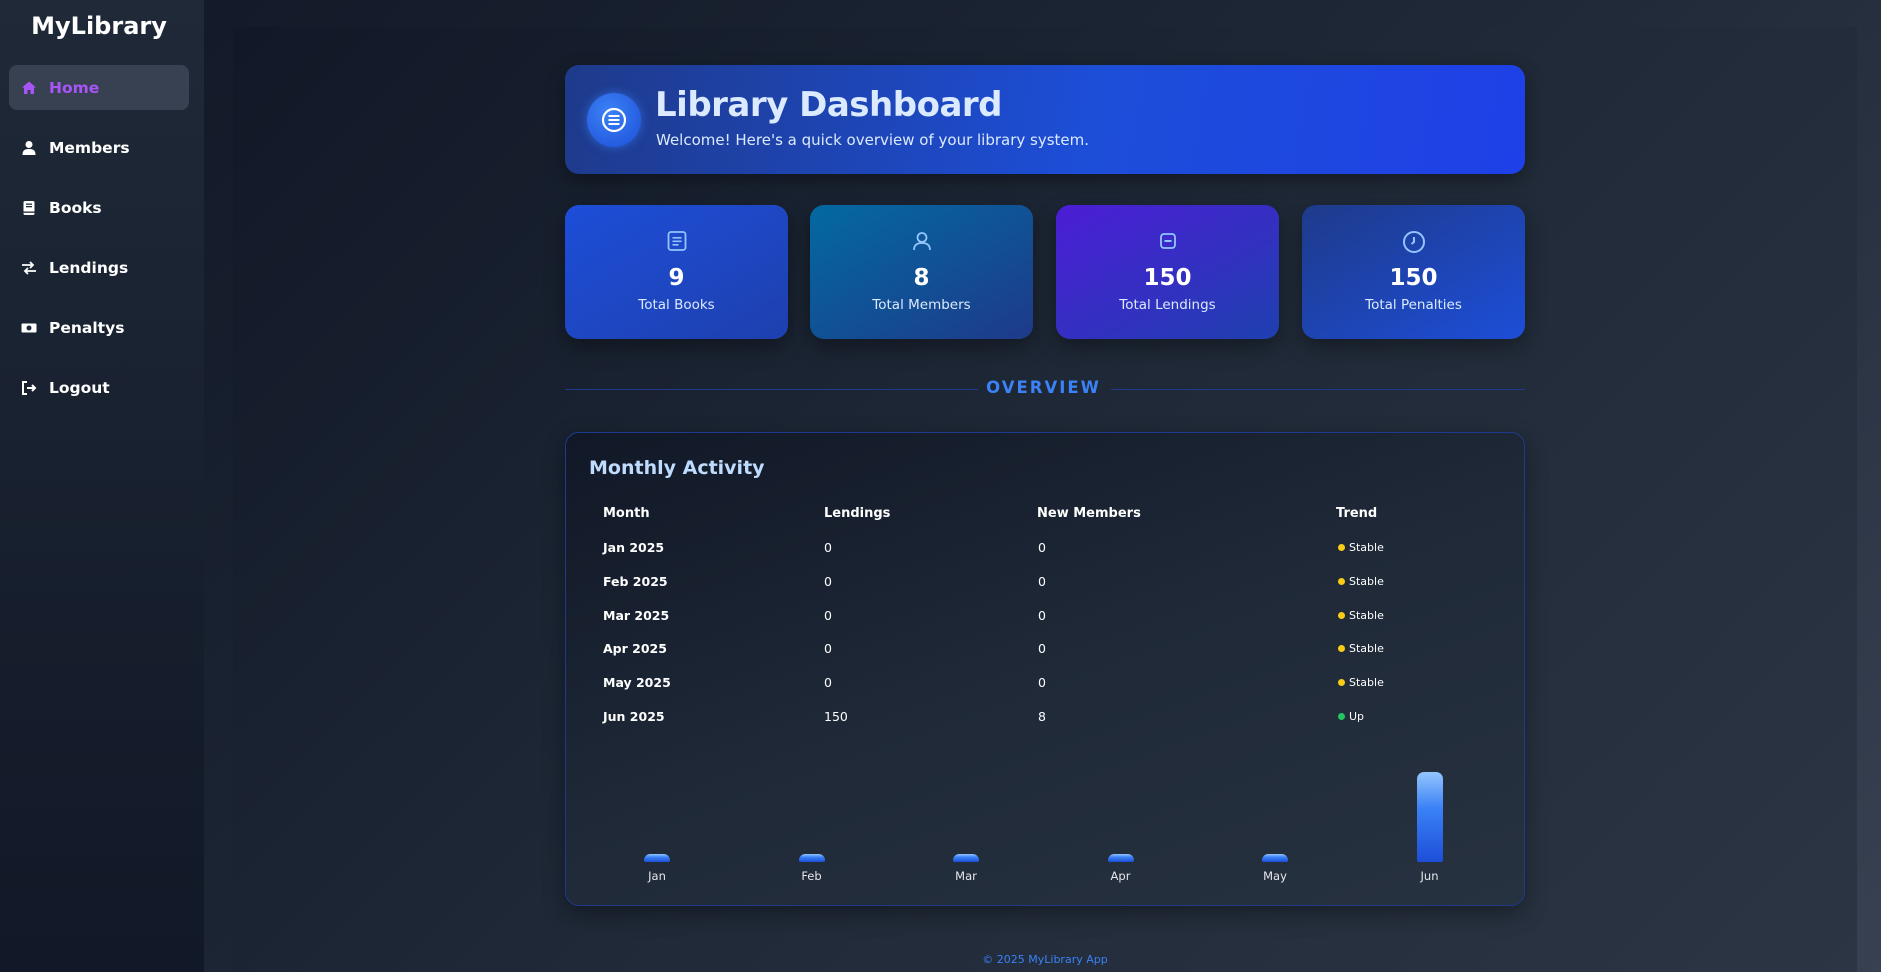  Describe the element at coordinates (29, 268) in the screenshot. I see `exchange-icon` at that location.